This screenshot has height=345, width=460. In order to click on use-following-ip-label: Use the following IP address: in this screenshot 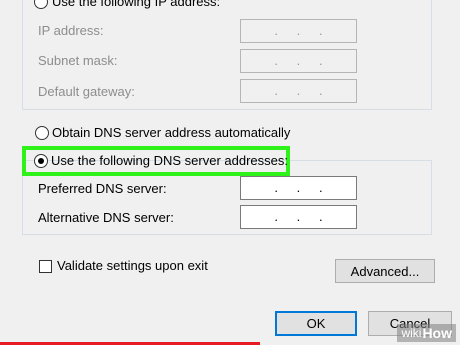, I will do `click(136, 4)`.